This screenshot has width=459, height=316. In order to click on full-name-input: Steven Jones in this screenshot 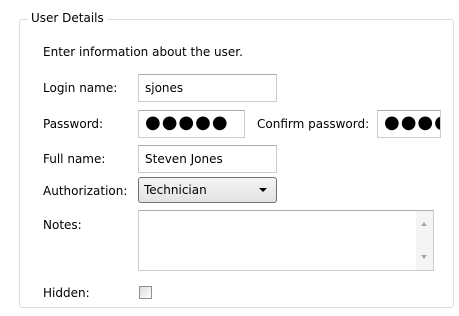, I will do `click(207, 159)`.